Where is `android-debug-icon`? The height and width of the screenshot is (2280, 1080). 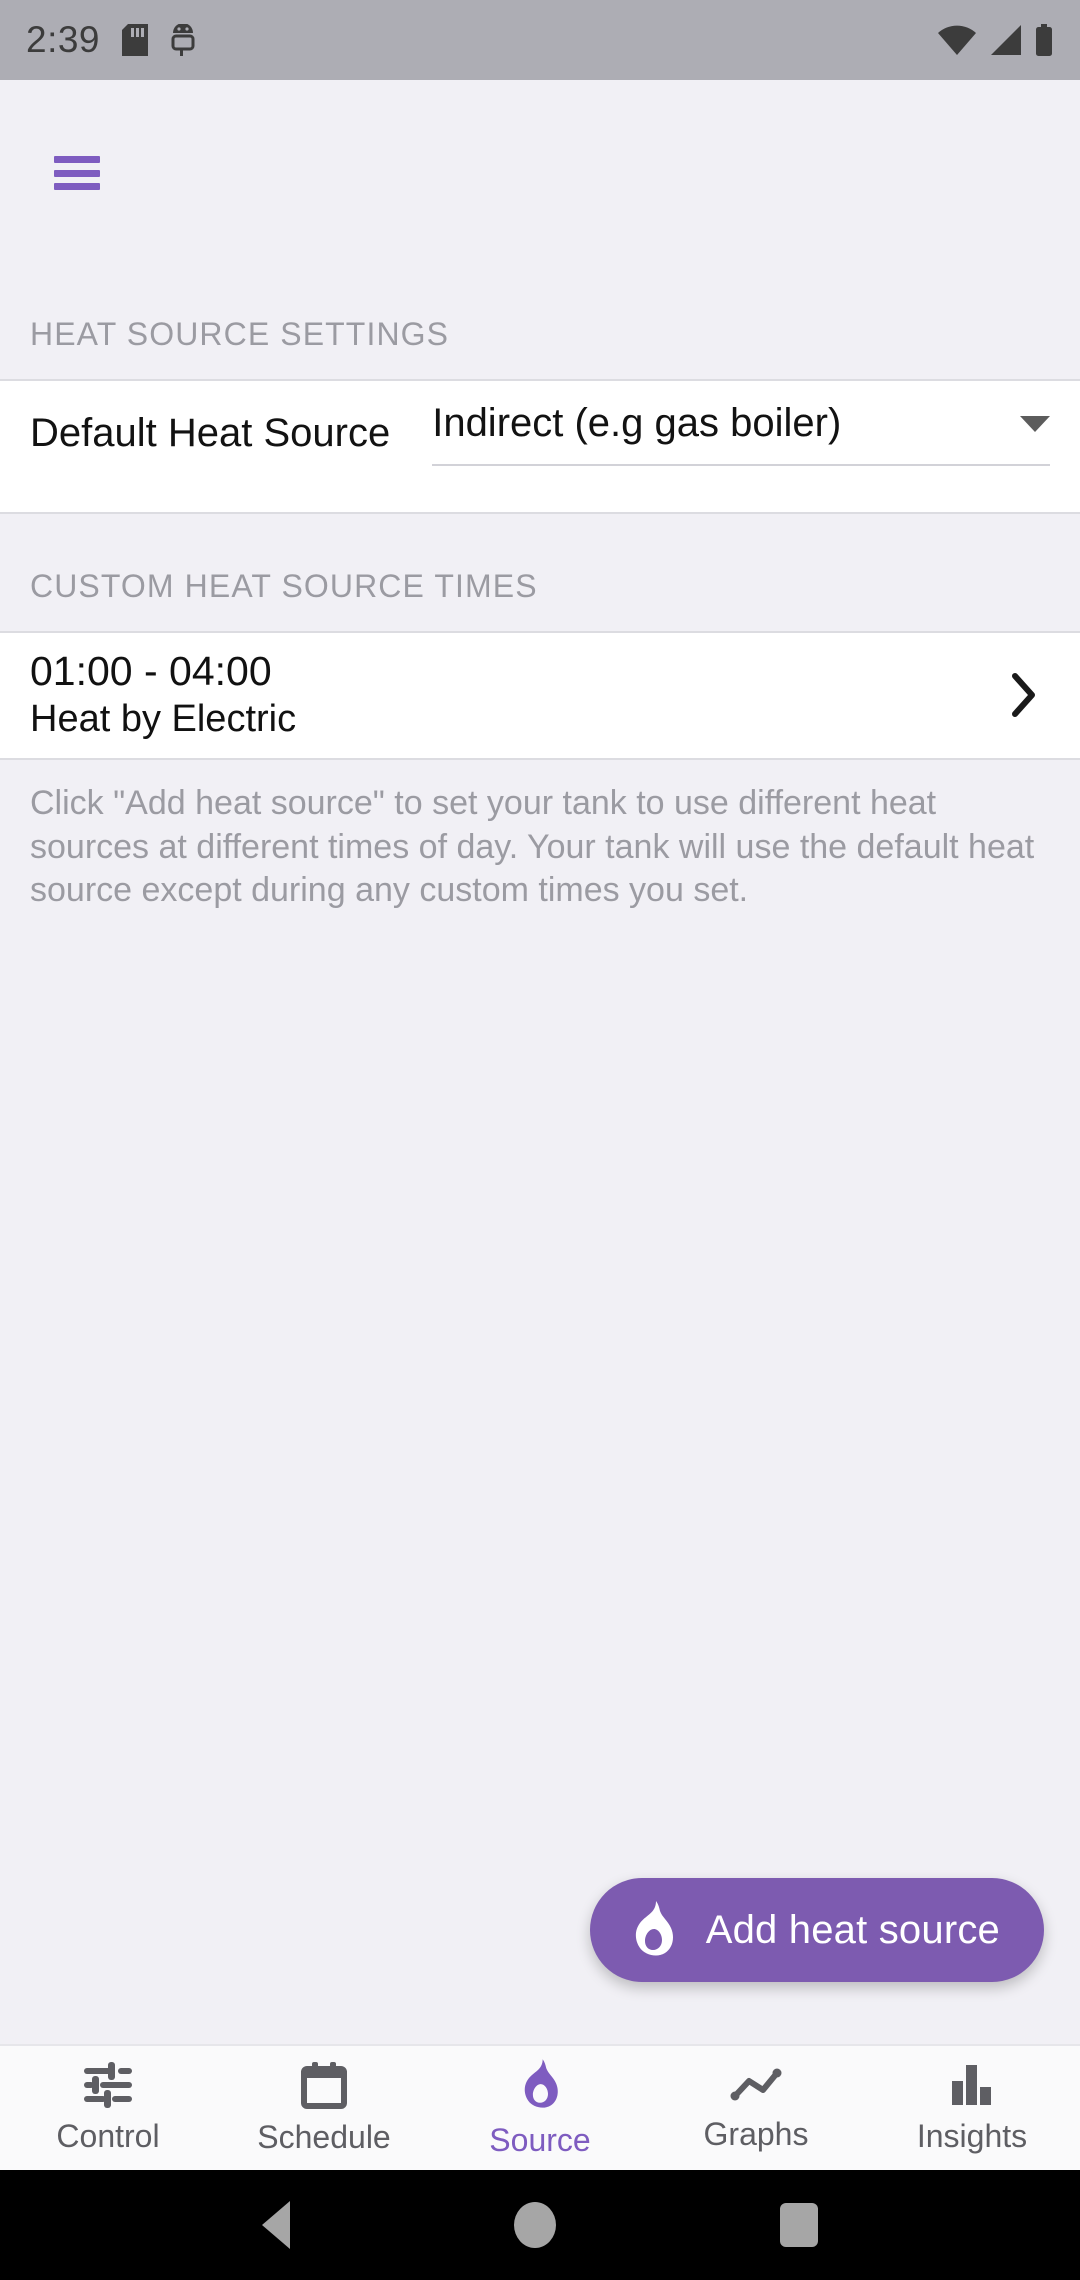
android-debug-icon is located at coordinates (183, 40).